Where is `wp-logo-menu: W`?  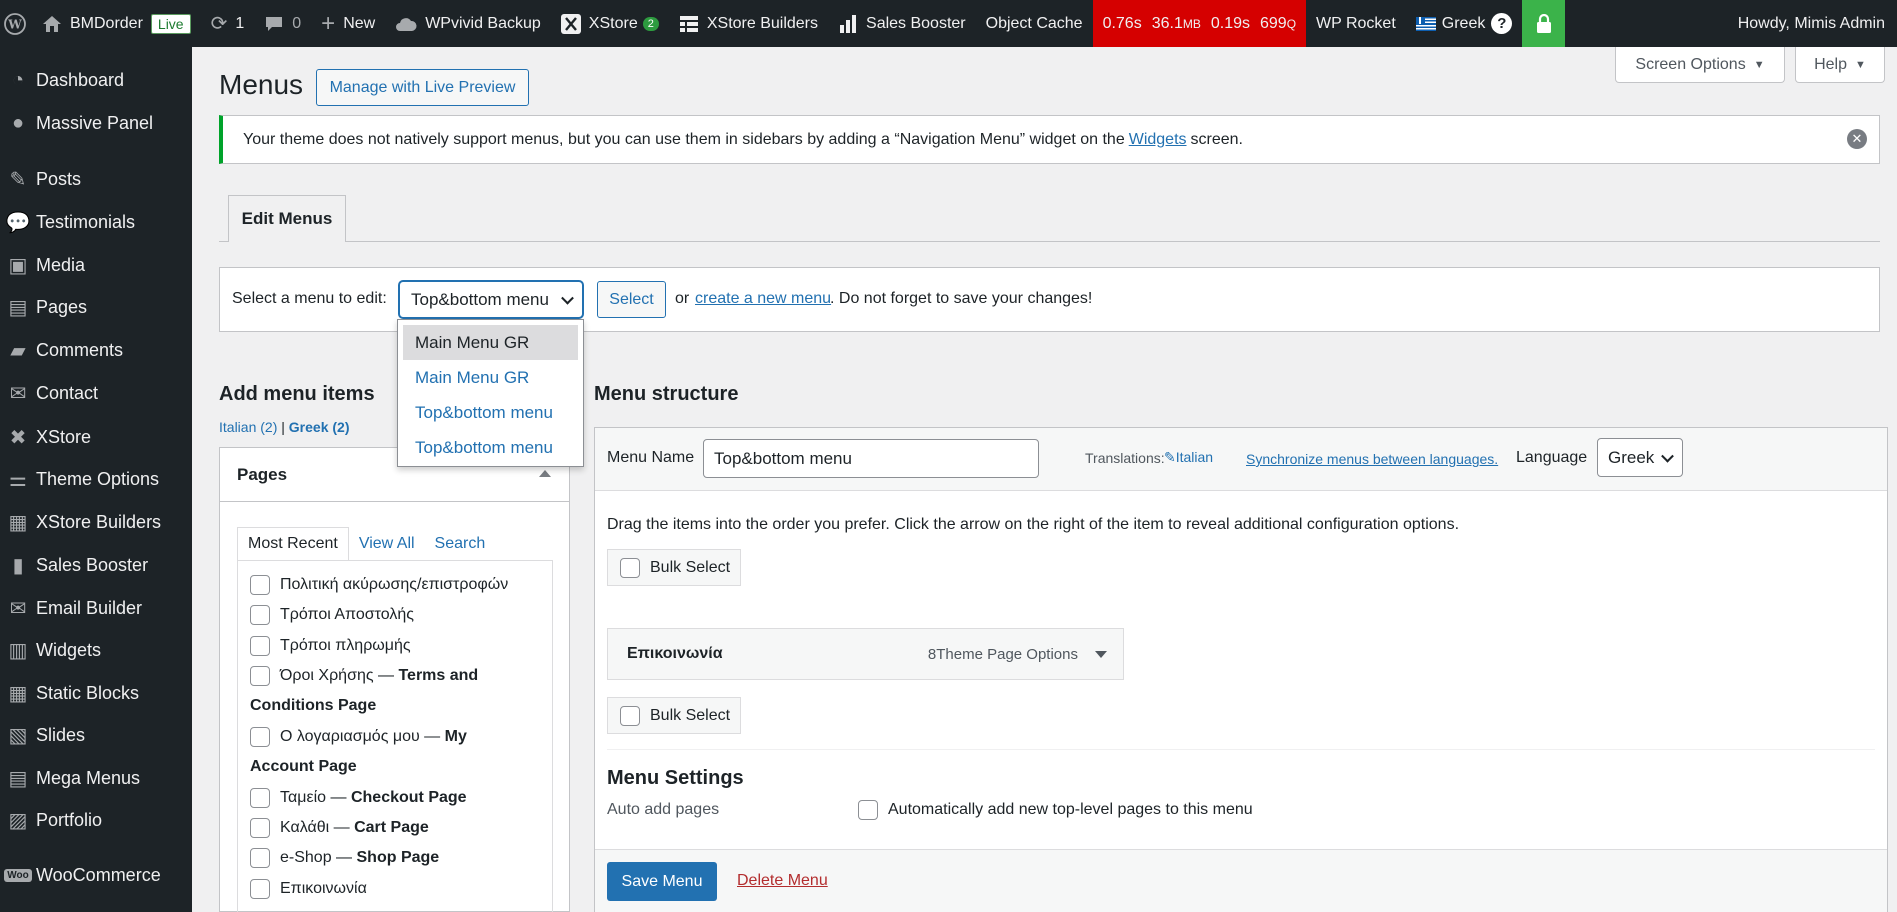
wp-logo-menu: W is located at coordinates (16, 23).